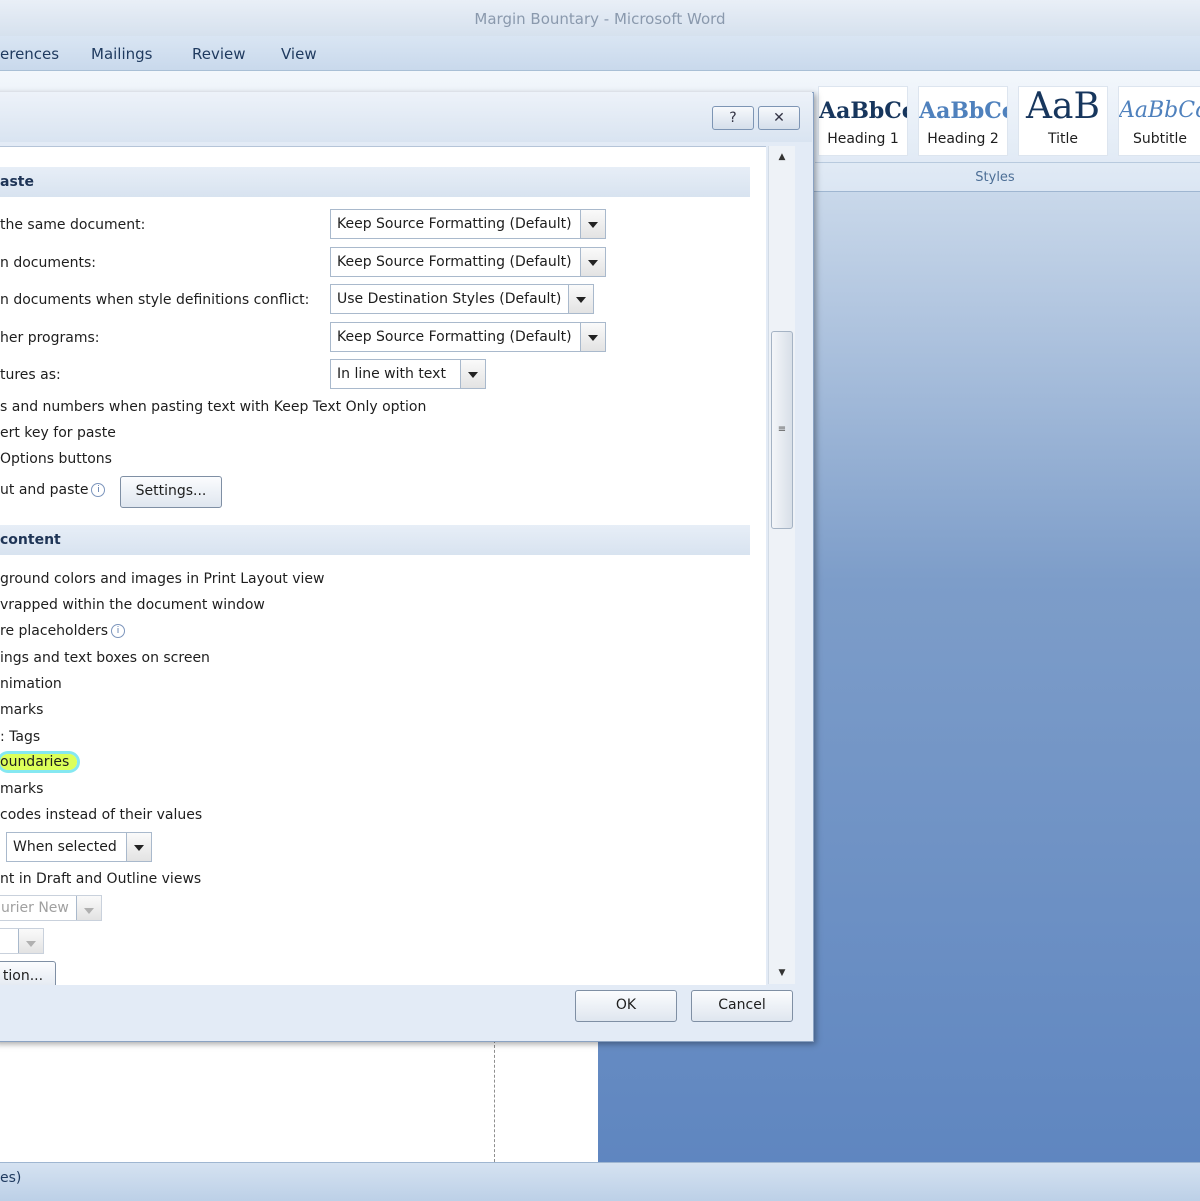  Describe the element at coordinates (782, 157) in the screenshot. I see `scroll-up-icon: ▲` at that location.